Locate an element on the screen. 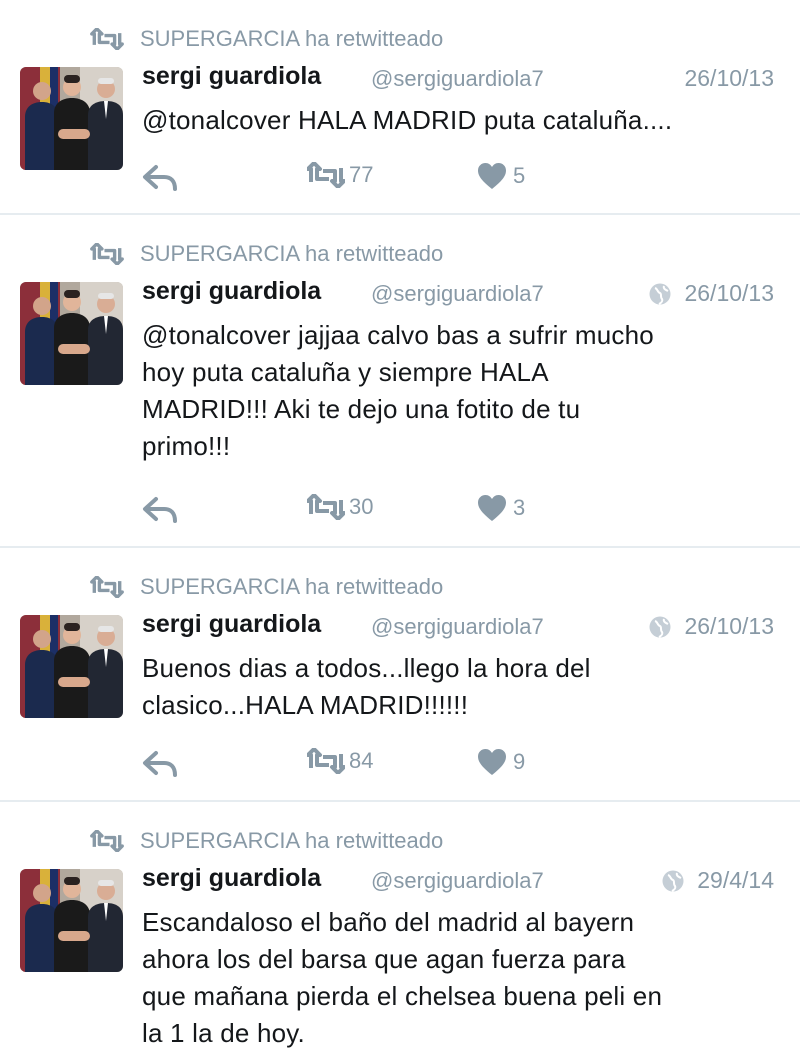 Image resolution: width=800 pixels, height=1057 pixels. tweet-header: sergi guardiola @sergiguardiola7 29/4/14 is located at coordinates (462, 880).